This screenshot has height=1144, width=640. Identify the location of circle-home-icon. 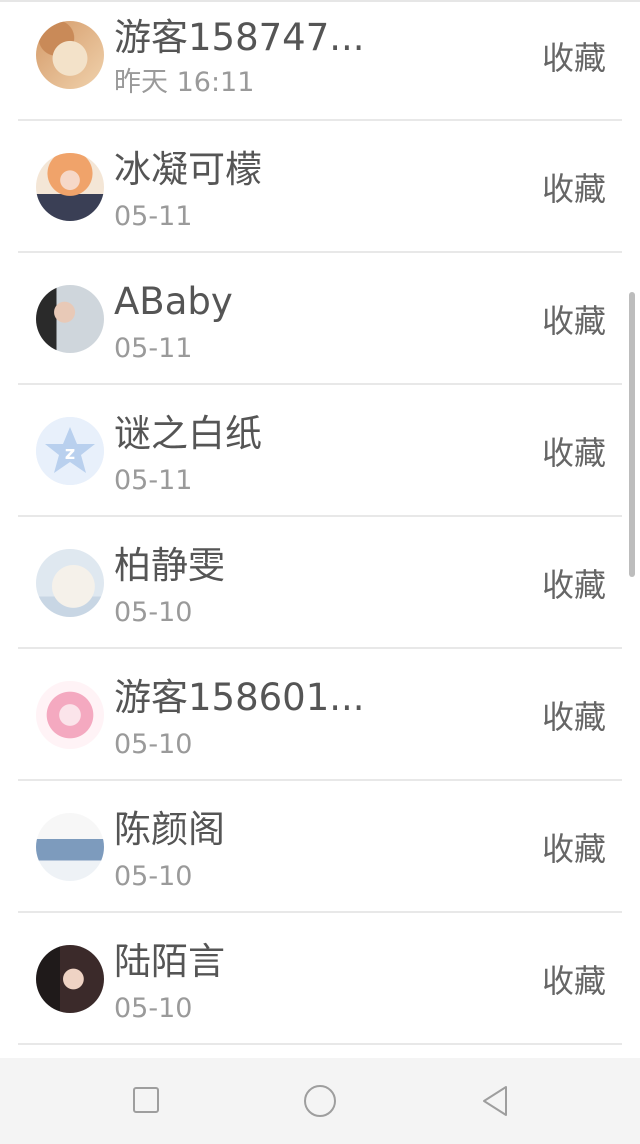
(320, 1101).